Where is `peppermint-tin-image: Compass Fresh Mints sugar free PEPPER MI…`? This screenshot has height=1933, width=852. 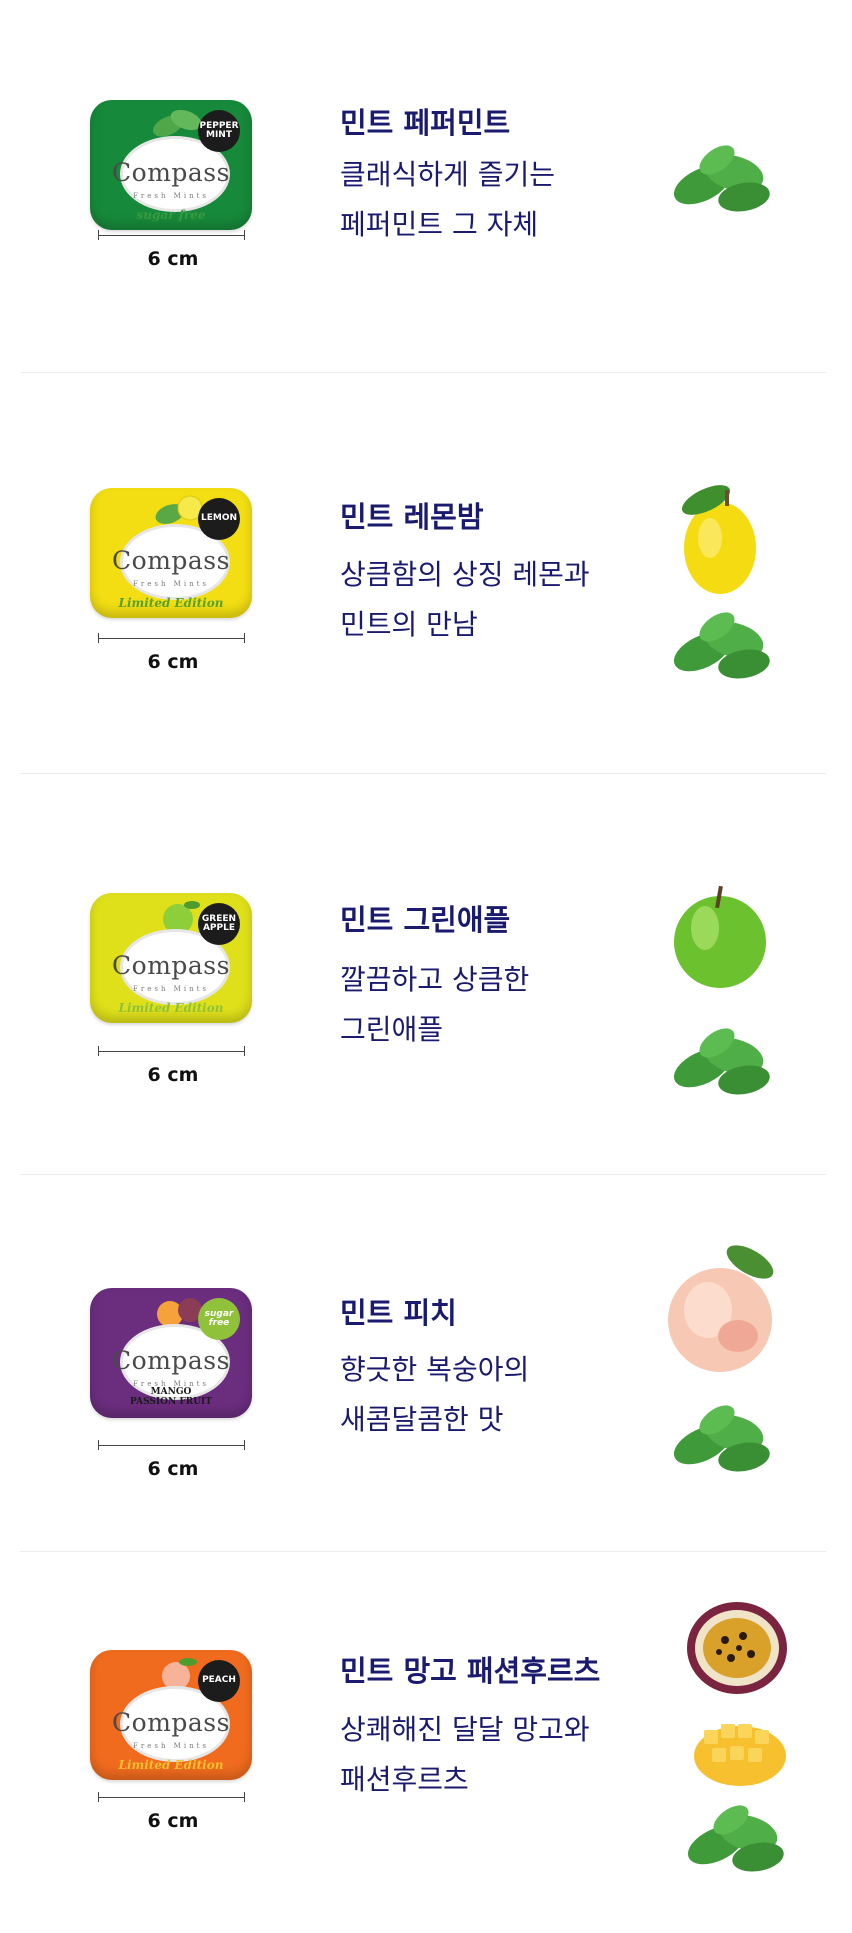 peppermint-tin-image: Compass Fresh Mints sugar free PEPPER MI… is located at coordinates (171, 165).